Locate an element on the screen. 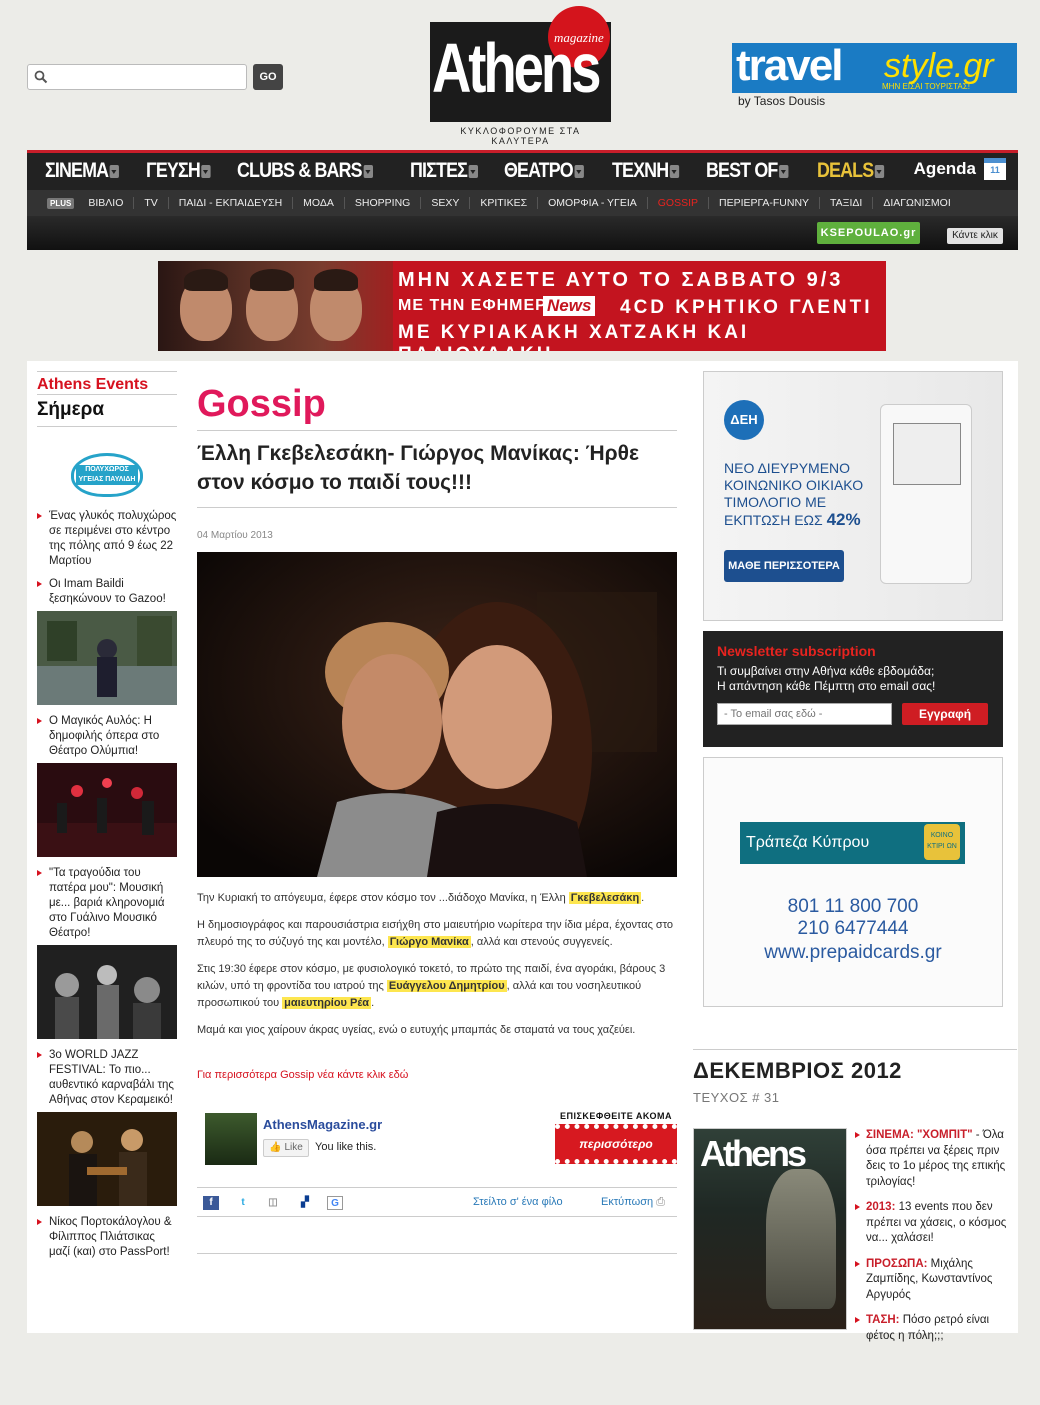 Image resolution: width=1040 pixels, height=1405 pixels. search-box is located at coordinates (137, 77).